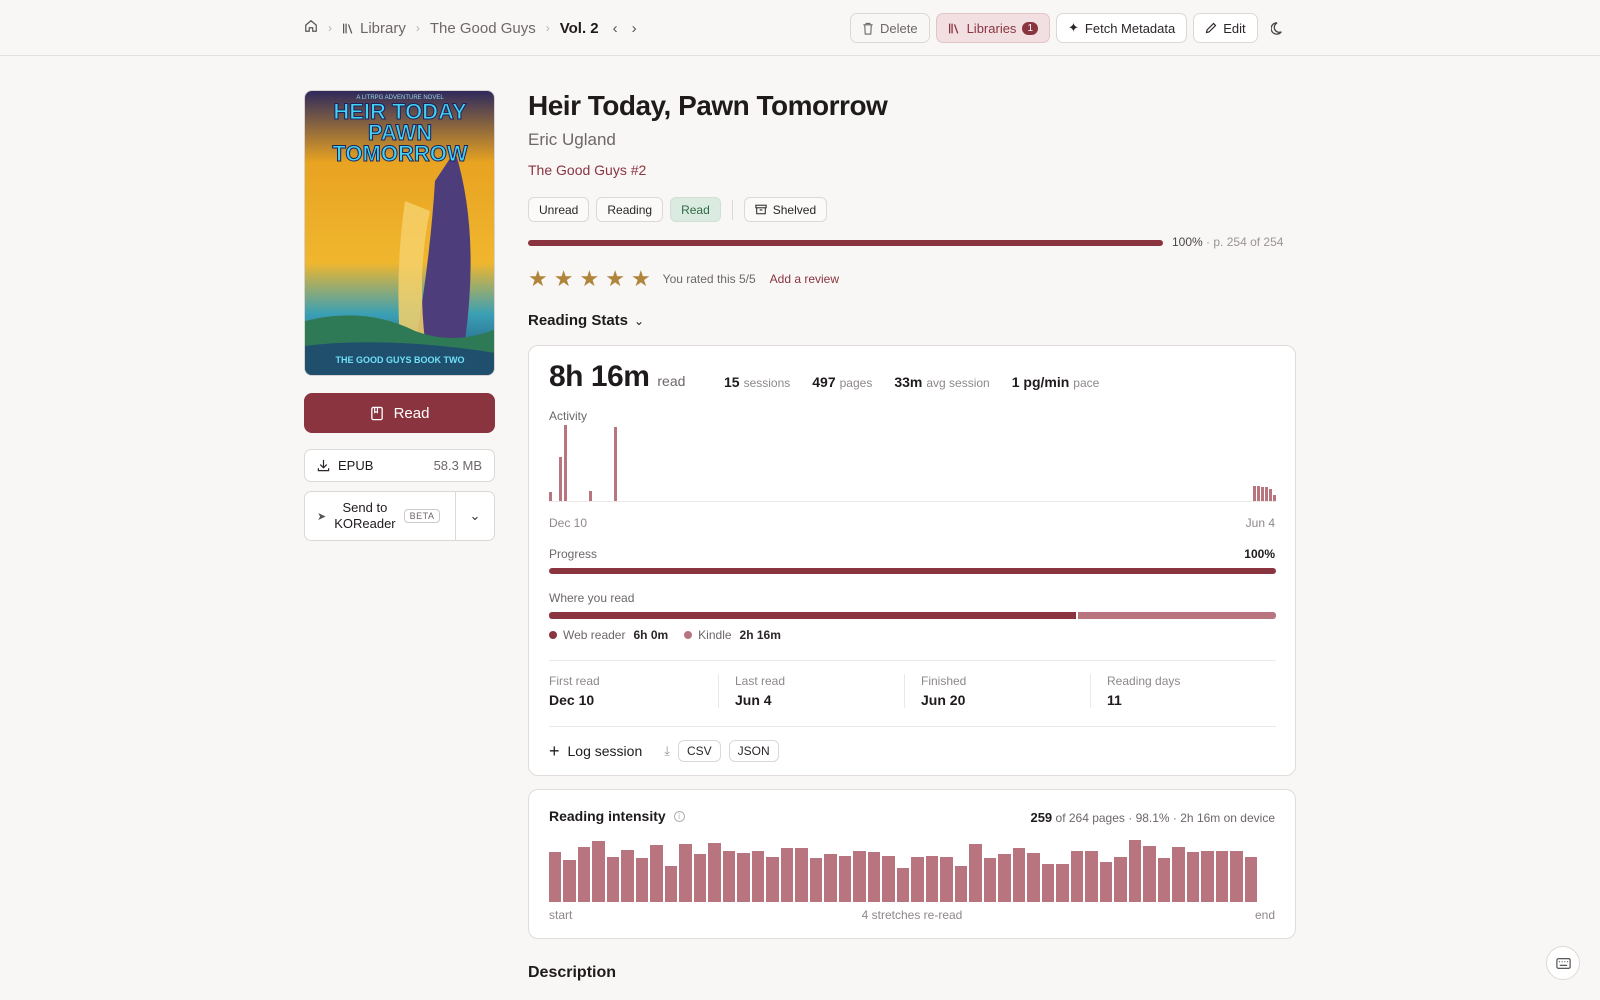 This screenshot has width=1600, height=1000. Describe the element at coordinates (399, 413) in the screenshot. I see `read-button: Read` at that location.